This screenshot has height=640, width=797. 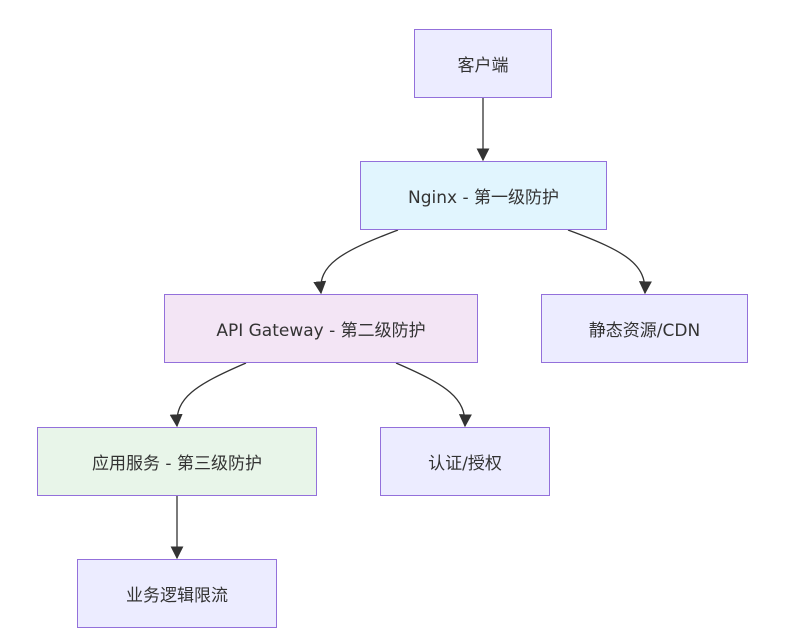 I want to click on api-gateway-node: API Gateway - 第二级防护, so click(x=321, y=328).